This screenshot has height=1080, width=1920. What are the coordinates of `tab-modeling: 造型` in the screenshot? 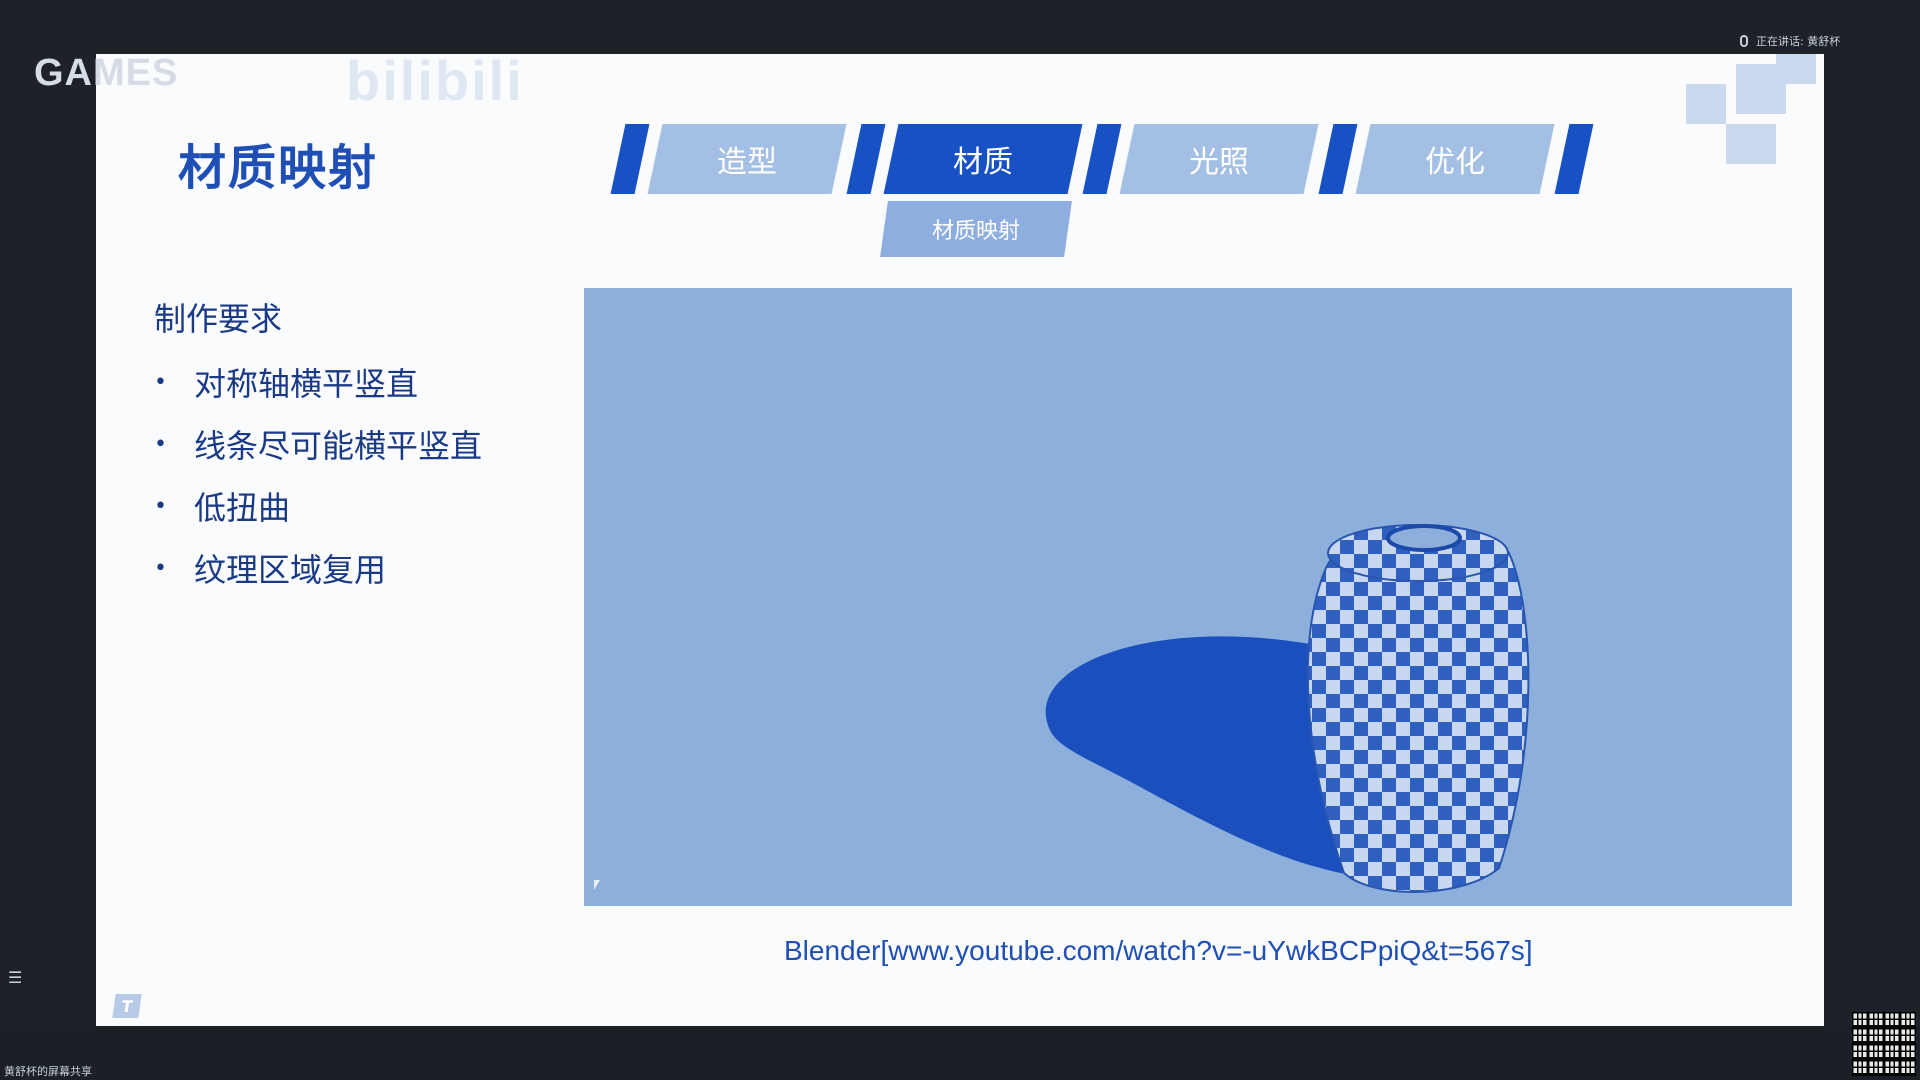 It's located at (747, 159).